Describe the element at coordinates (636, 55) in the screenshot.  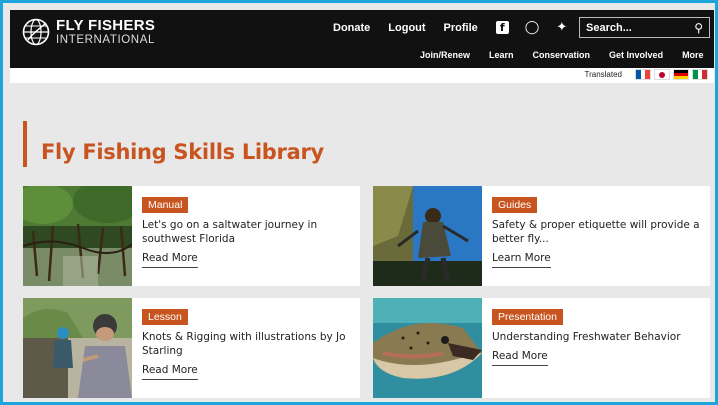
I see `nav-get-involved: Get Involved` at that location.